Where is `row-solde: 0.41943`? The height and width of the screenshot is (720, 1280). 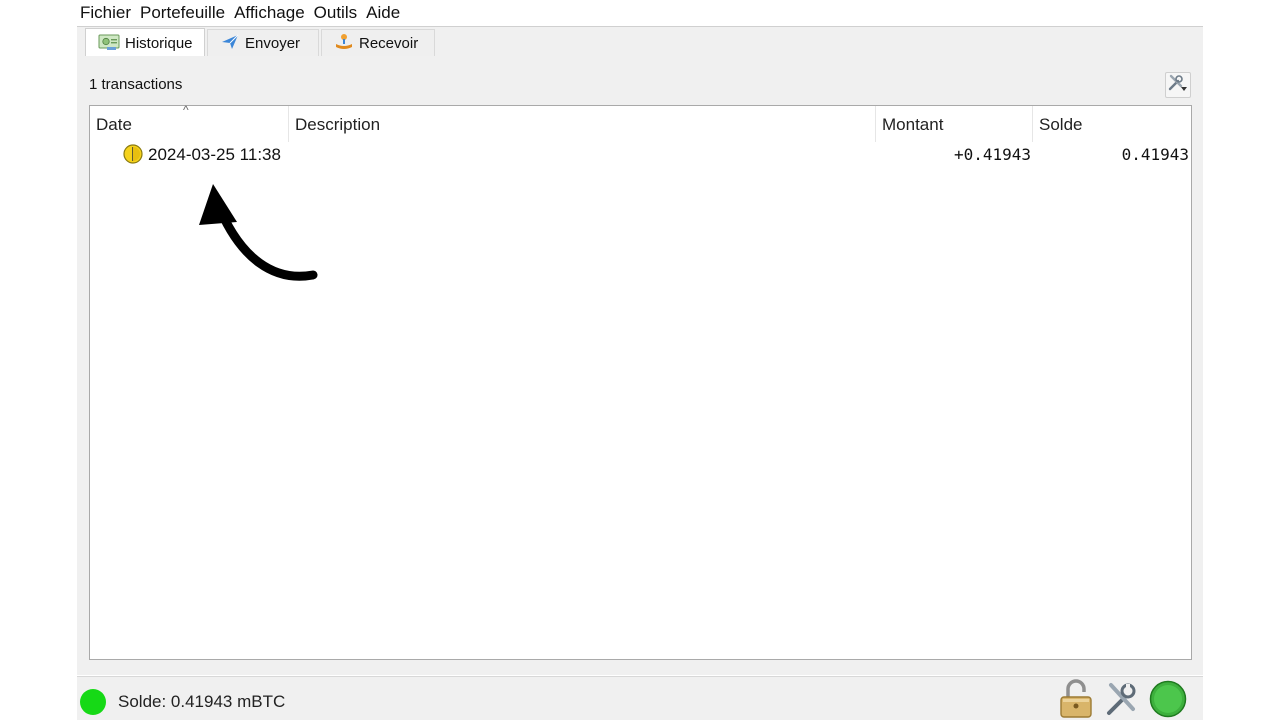
row-solde: 0.41943 is located at coordinates (1155, 154).